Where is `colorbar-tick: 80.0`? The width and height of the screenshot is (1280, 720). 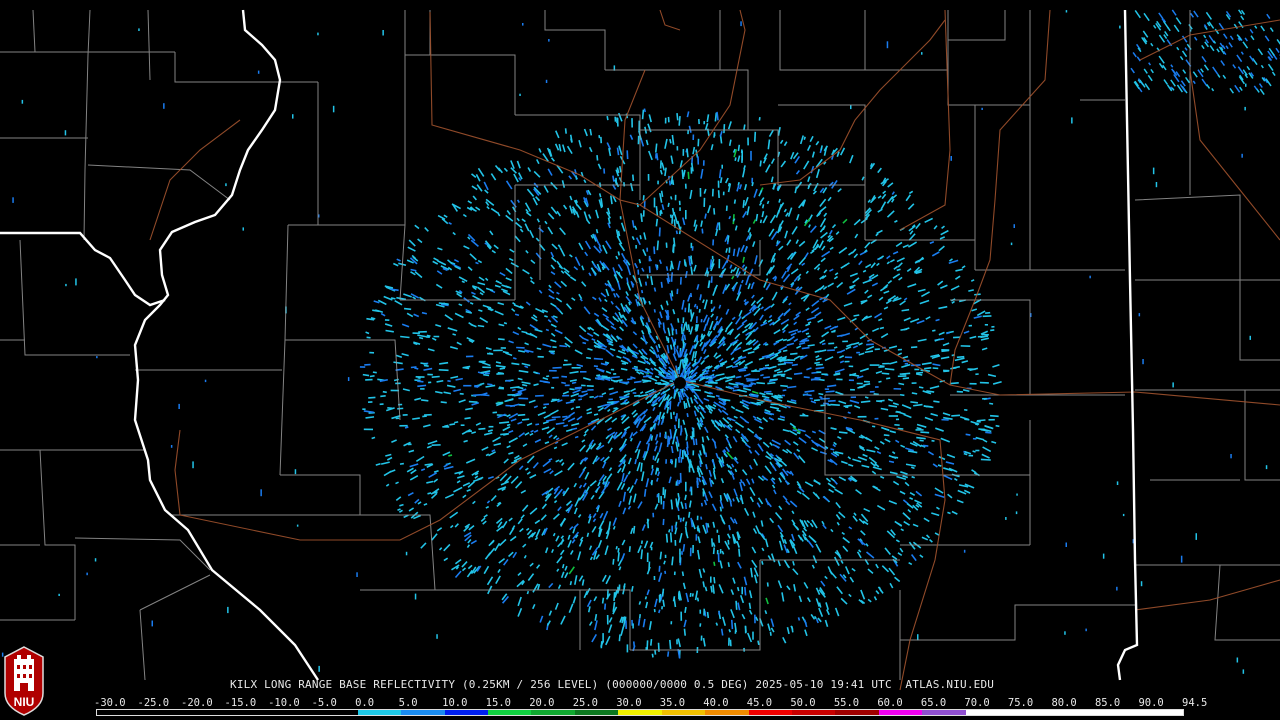
colorbar-tick: 80.0 is located at coordinates (1064, 703).